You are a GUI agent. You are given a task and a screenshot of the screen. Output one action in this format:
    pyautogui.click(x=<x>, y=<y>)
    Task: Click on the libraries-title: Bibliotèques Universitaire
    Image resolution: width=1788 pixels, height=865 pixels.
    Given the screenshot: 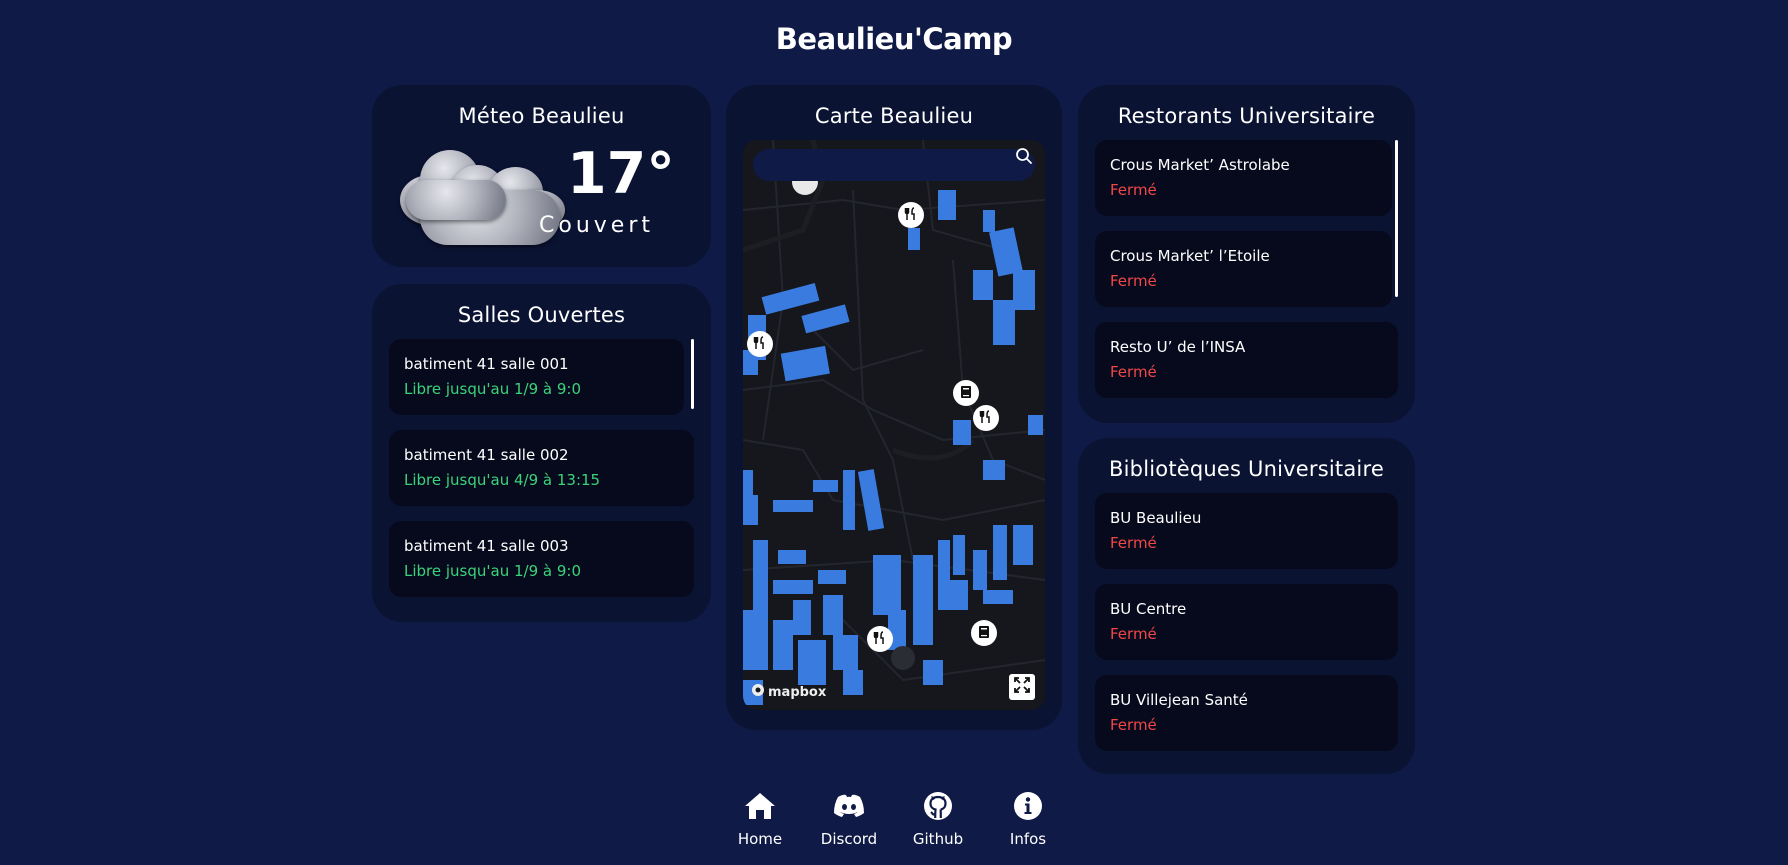 What is the action you would take?
    pyautogui.click(x=1246, y=469)
    